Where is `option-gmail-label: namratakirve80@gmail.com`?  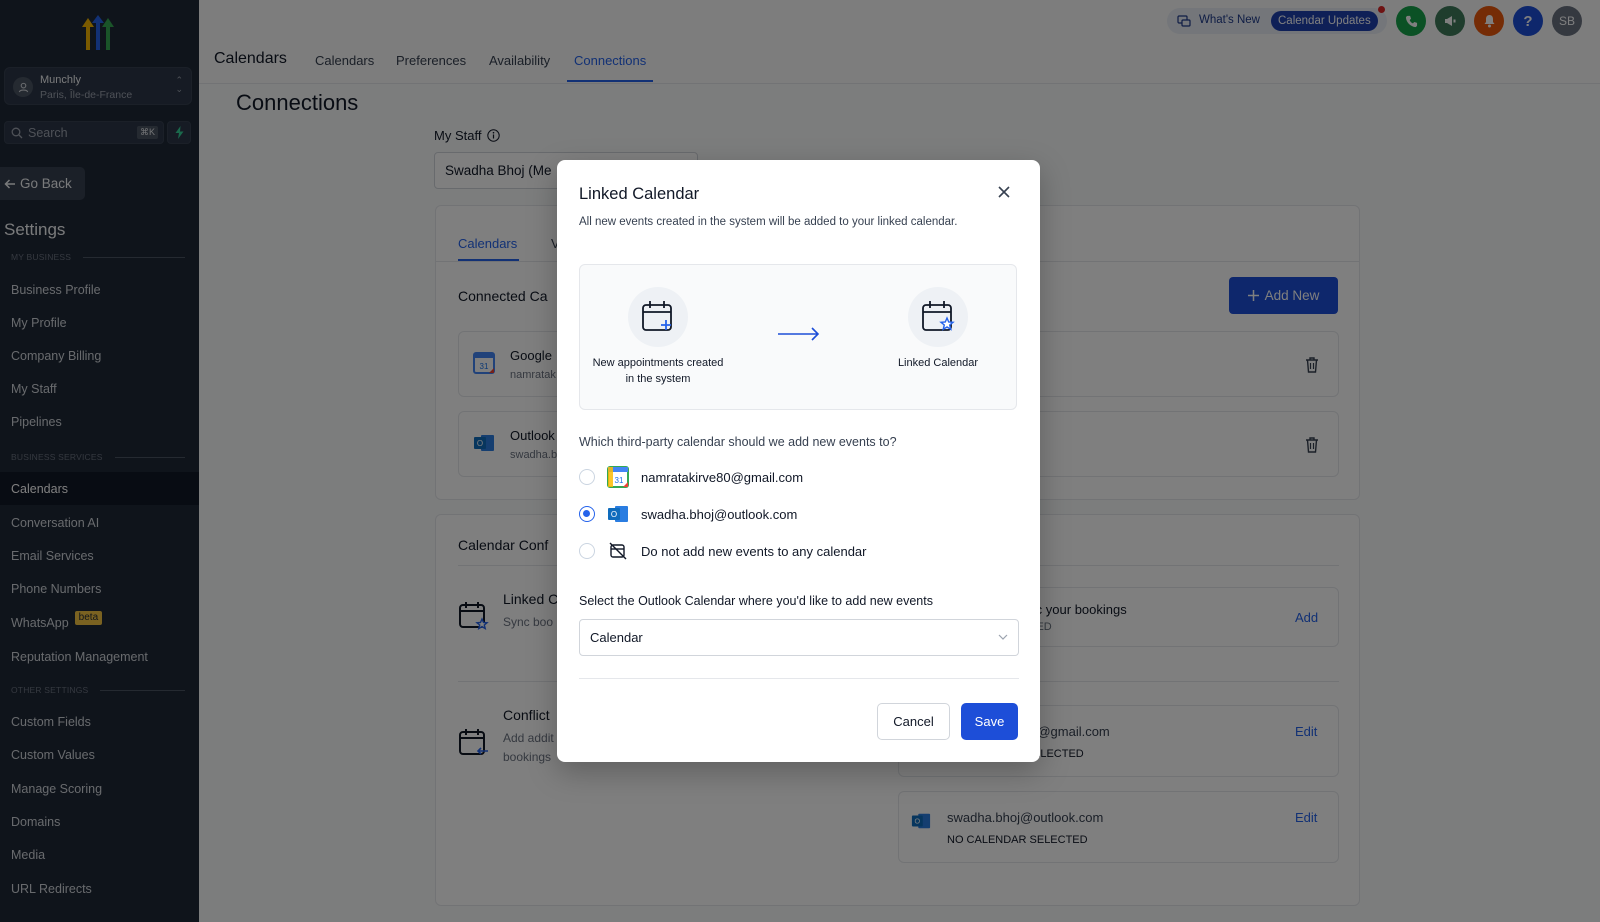 option-gmail-label: namratakirve80@gmail.com is located at coordinates (722, 477).